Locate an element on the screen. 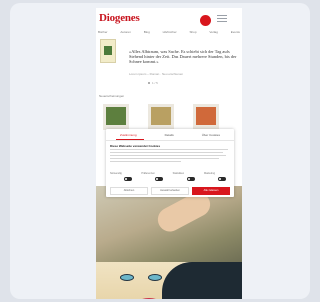 This screenshot has width=320, height=302. featured-book-cover is located at coordinates (108, 51).